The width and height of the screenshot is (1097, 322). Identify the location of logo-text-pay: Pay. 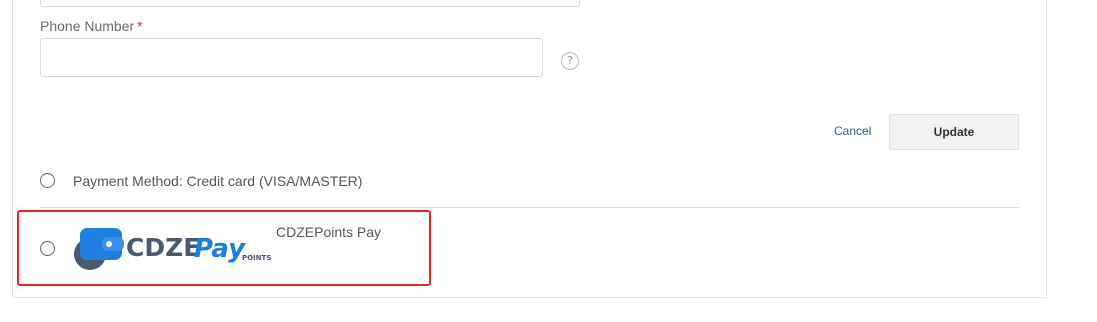
(220, 249).